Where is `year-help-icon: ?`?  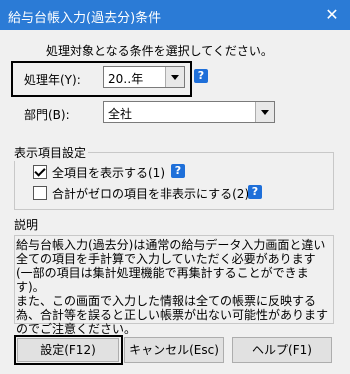 year-help-icon: ? is located at coordinates (201, 76).